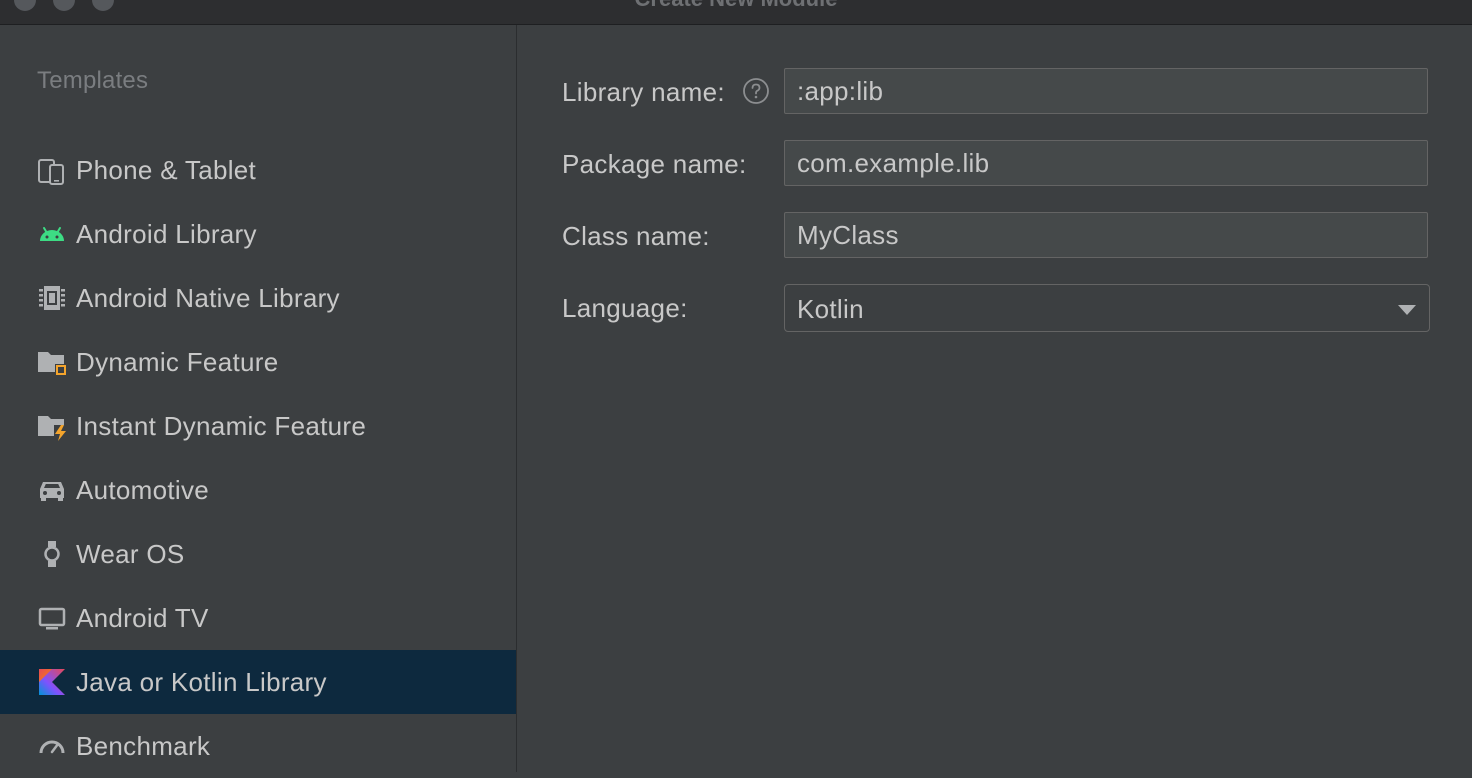 The image size is (1472, 778). I want to click on template-instant-dynamic-feature: Instant Dynamic Feature, so click(258, 426).